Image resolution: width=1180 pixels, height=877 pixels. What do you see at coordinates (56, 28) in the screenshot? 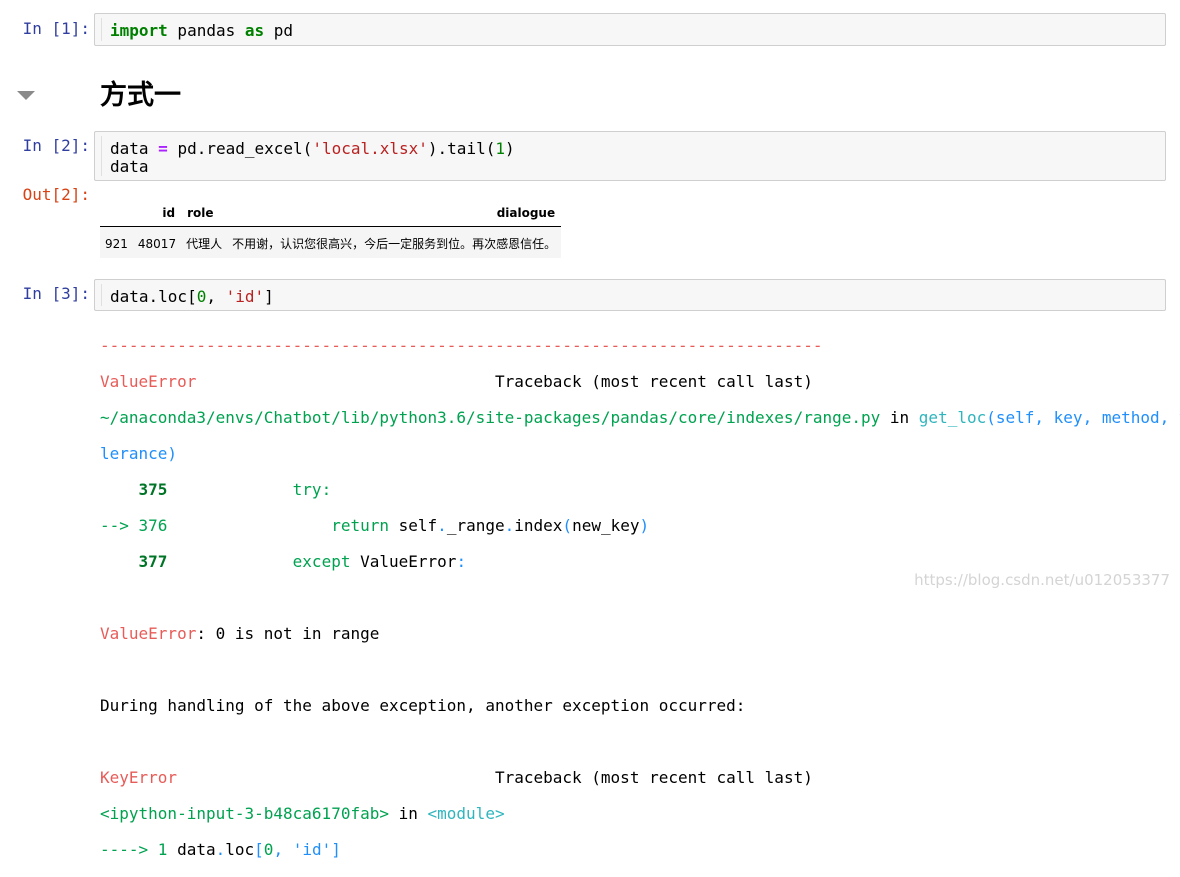
I see `cell1-prompt: In [1]:` at bounding box center [56, 28].